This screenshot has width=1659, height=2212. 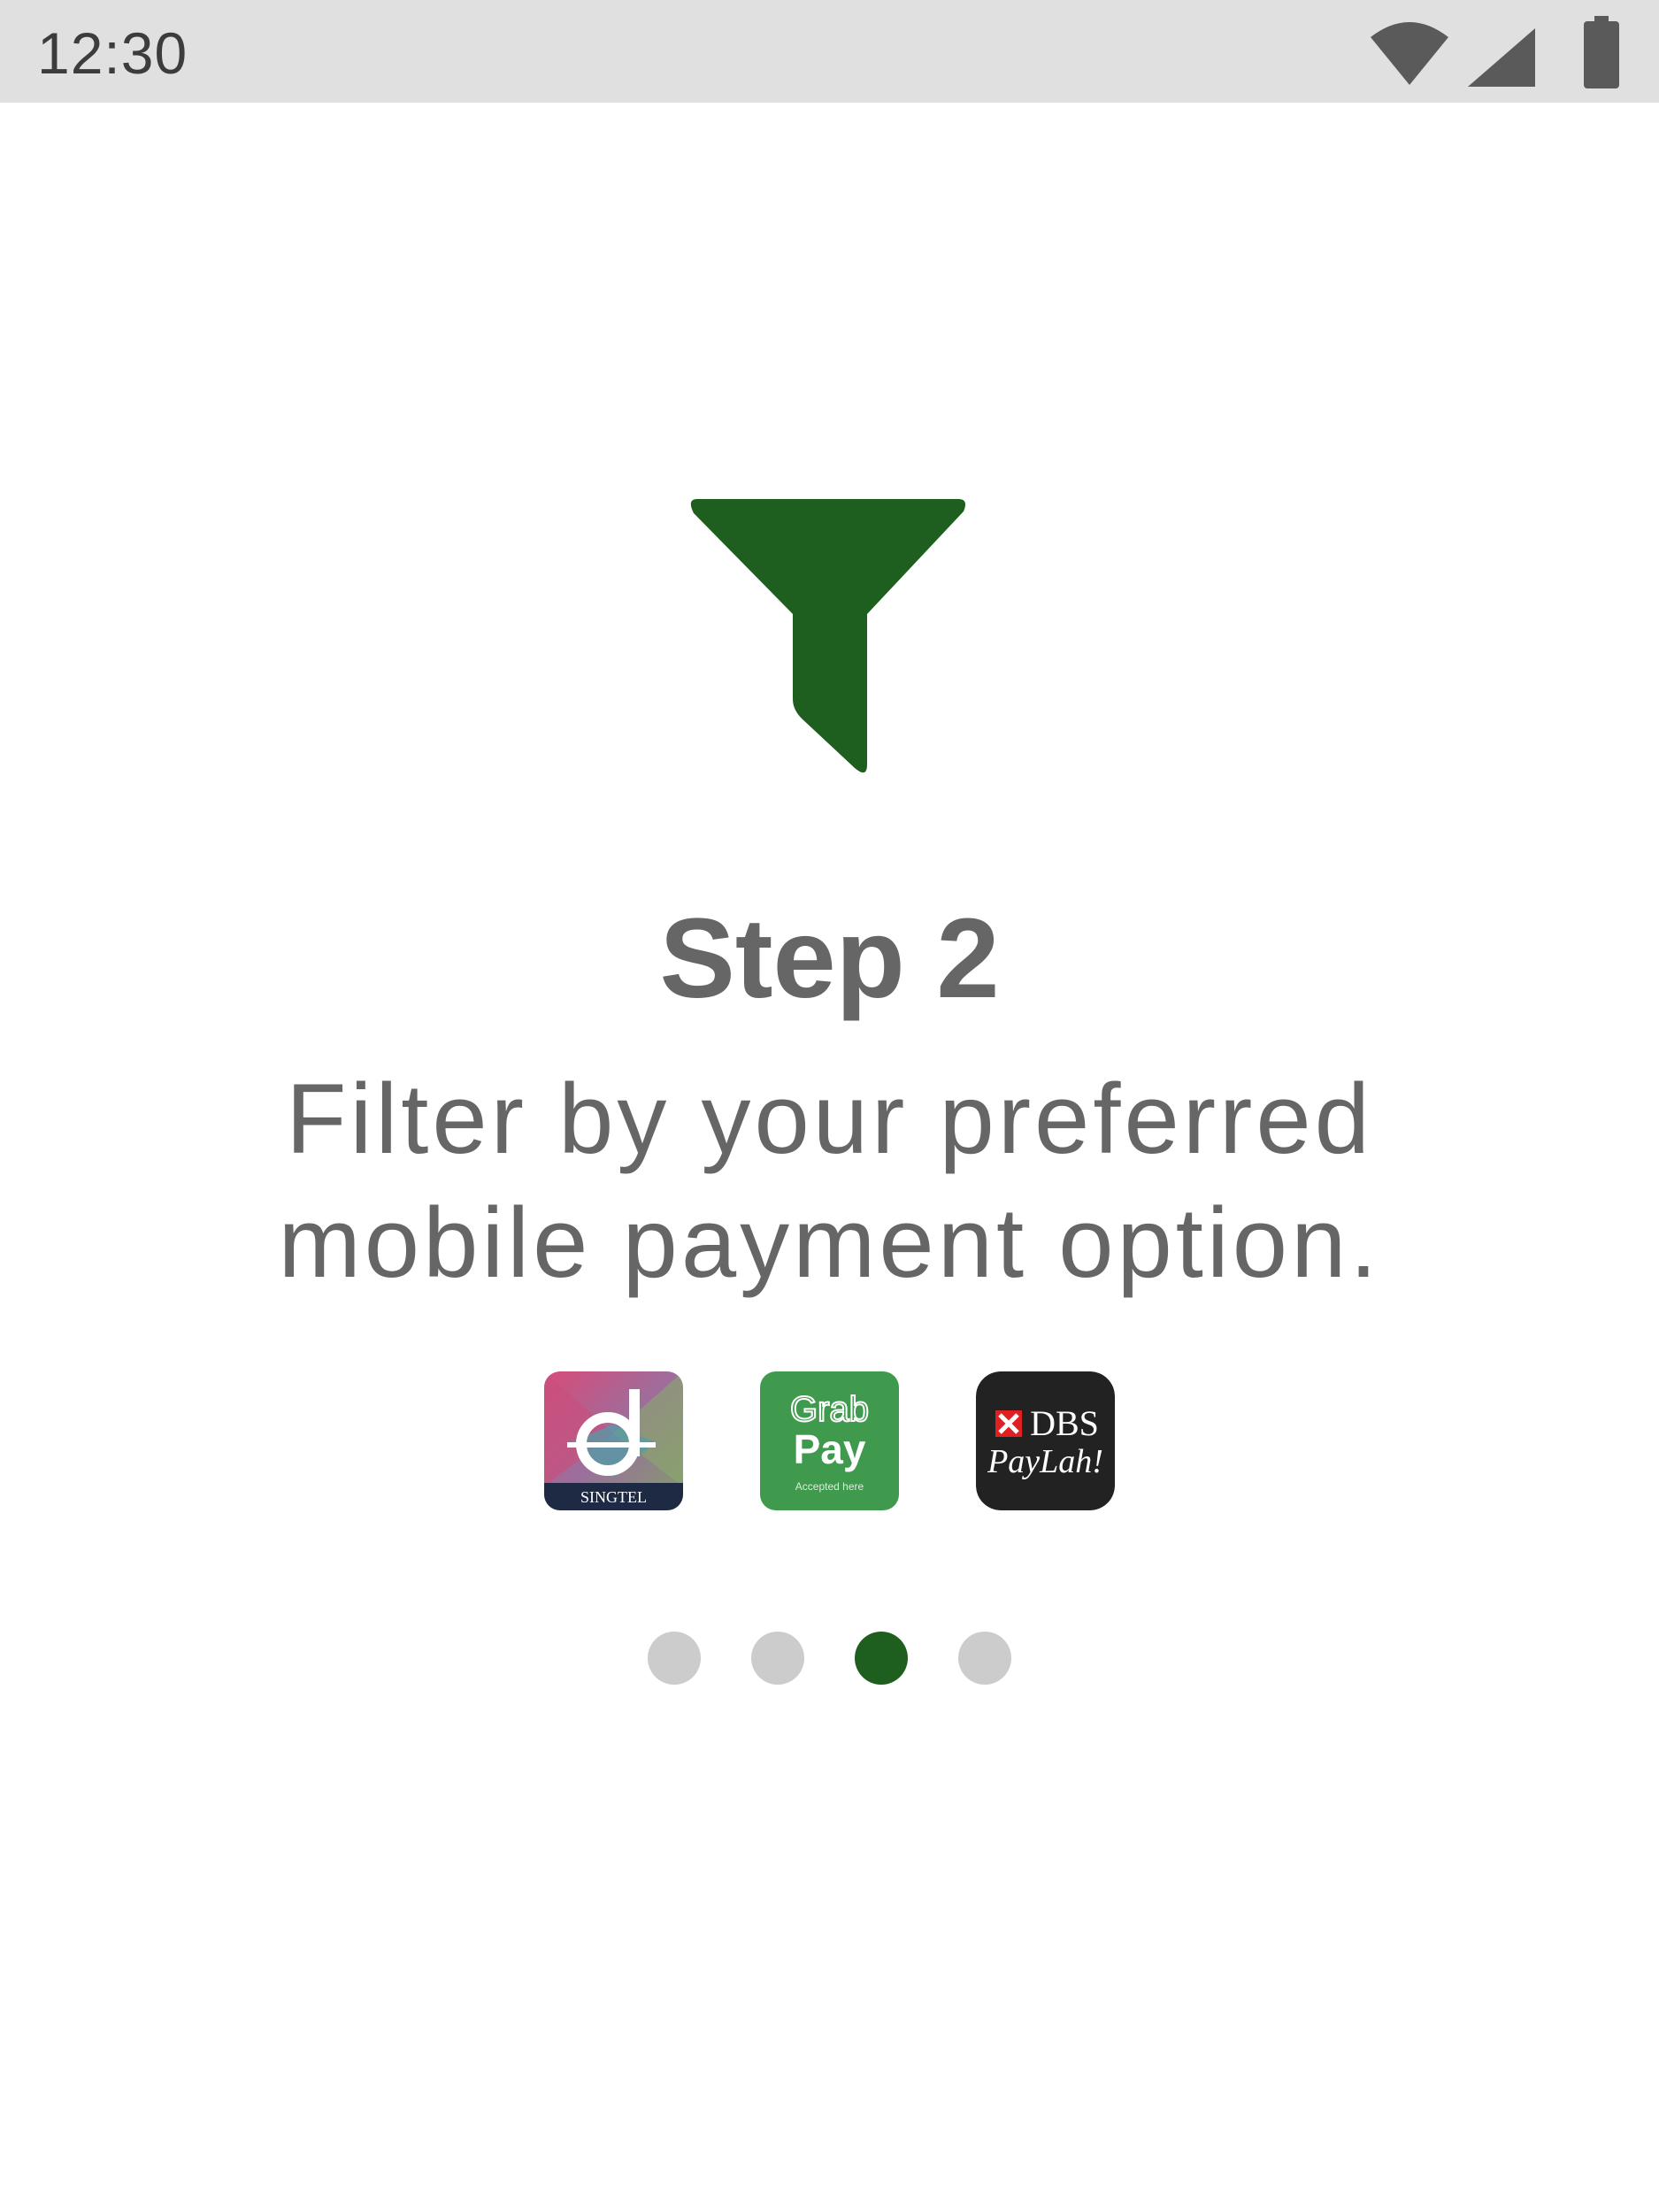 I want to click on step-title: Step 2, so click(x=830, y=959).